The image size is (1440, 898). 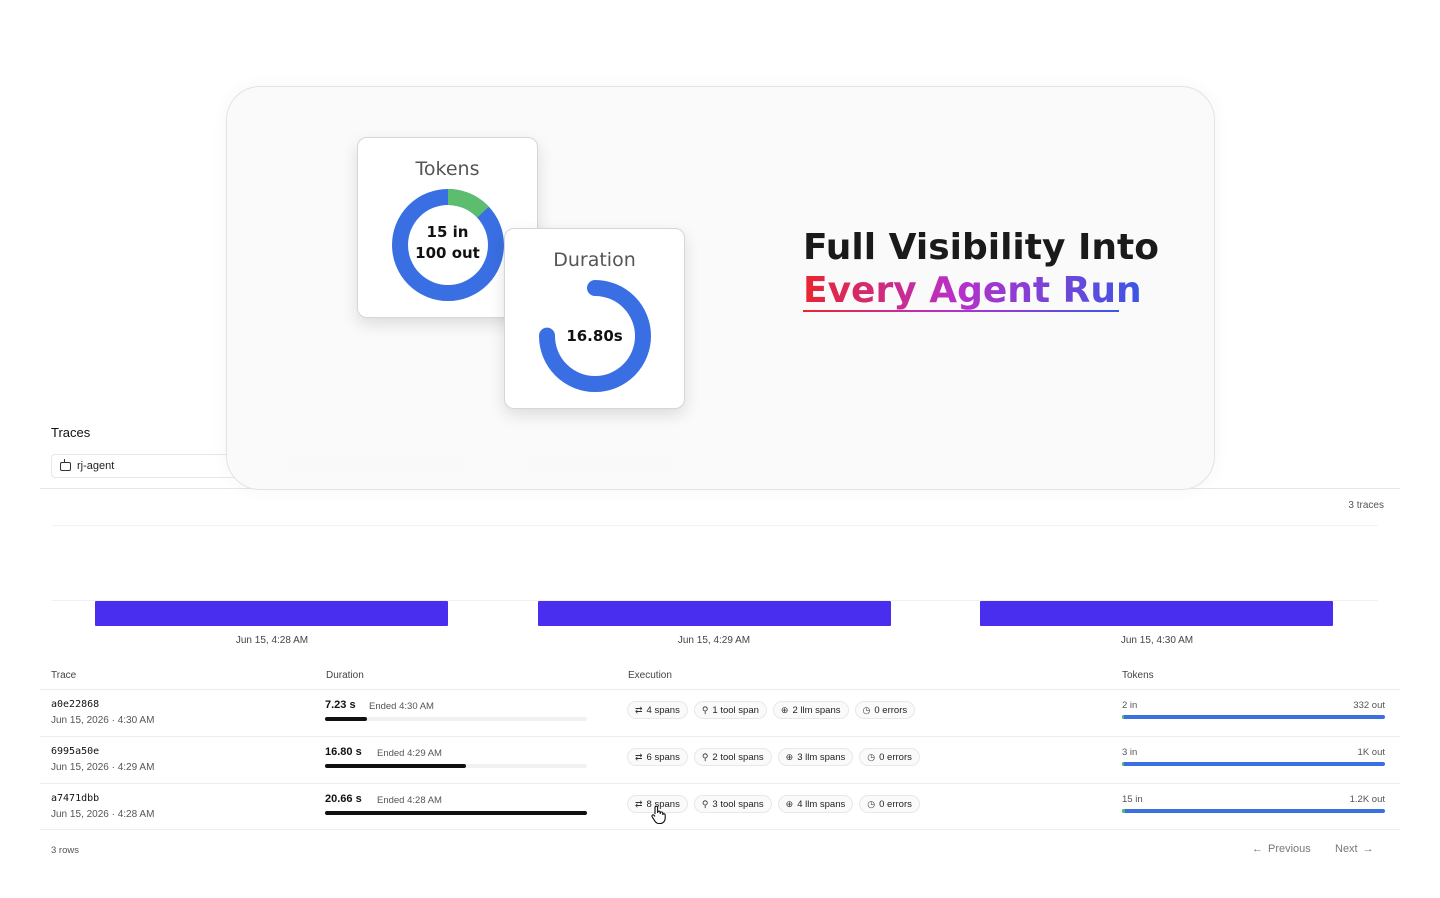 I want to click on next-button: Next →, so click(x=1354, y=849).